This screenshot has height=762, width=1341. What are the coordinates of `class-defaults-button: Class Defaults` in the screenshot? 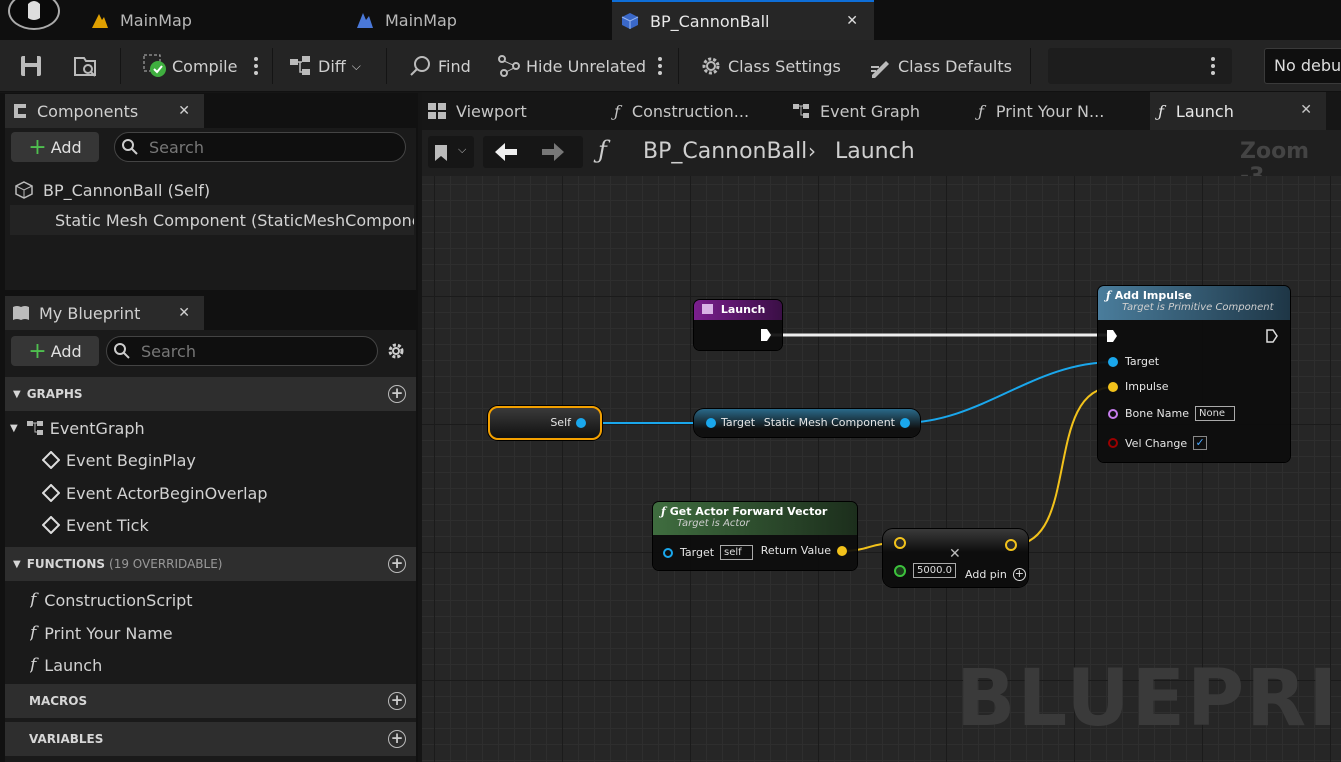 It's located at (940, 66).